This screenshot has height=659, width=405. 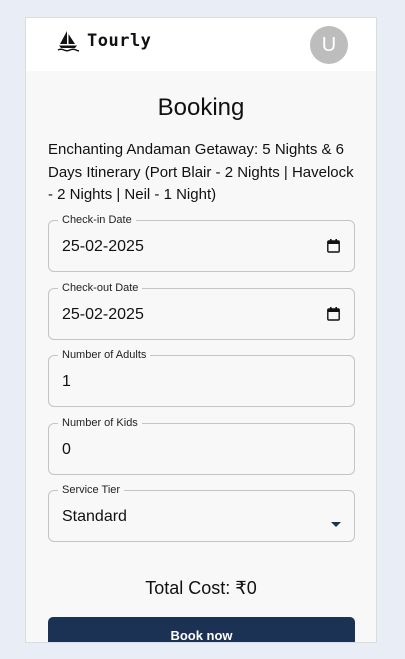 I want to click on top-bar: Tourly U, so click(x=201, y=44).